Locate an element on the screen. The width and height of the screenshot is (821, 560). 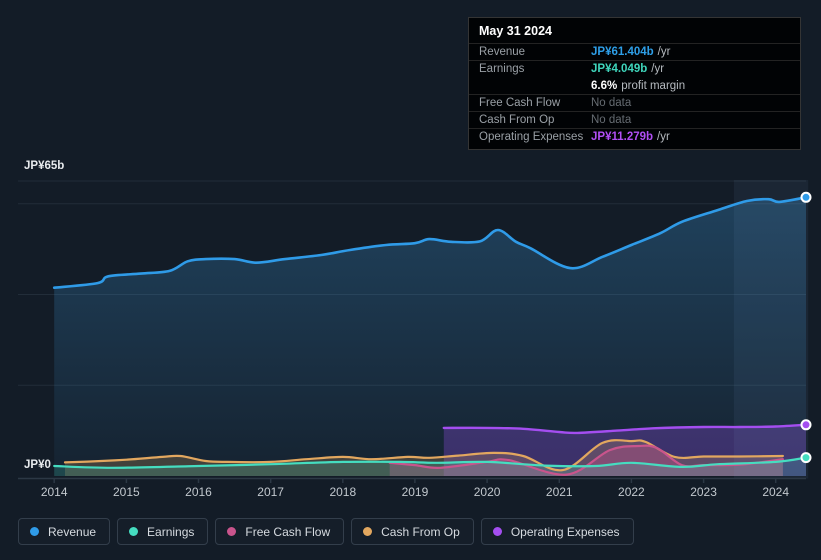
tooltip-value: JP¥4.049b/yr is located at coordinates (628, 69).